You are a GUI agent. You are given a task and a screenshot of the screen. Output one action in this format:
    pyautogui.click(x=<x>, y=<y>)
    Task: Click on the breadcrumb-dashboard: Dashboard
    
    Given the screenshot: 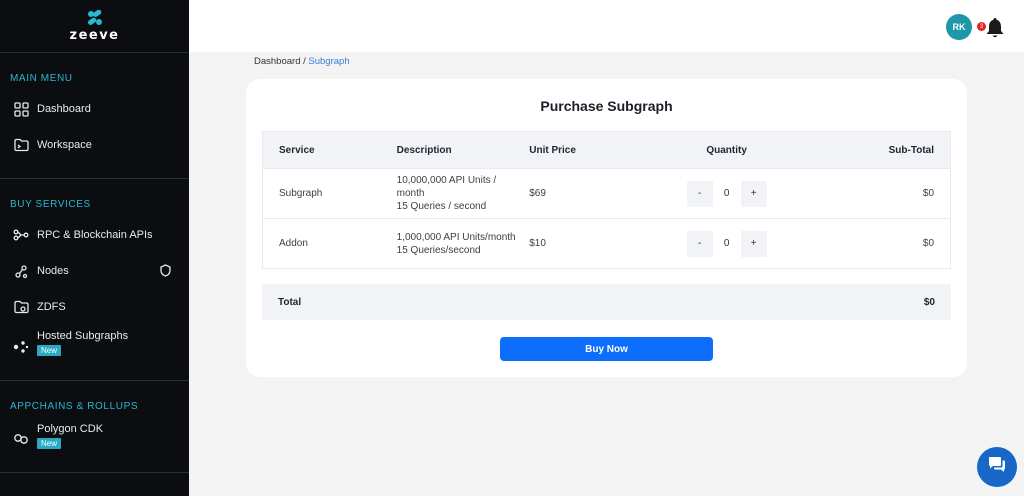 What is the action you would take?
    pyautogui.click(x=277, y=61)
    